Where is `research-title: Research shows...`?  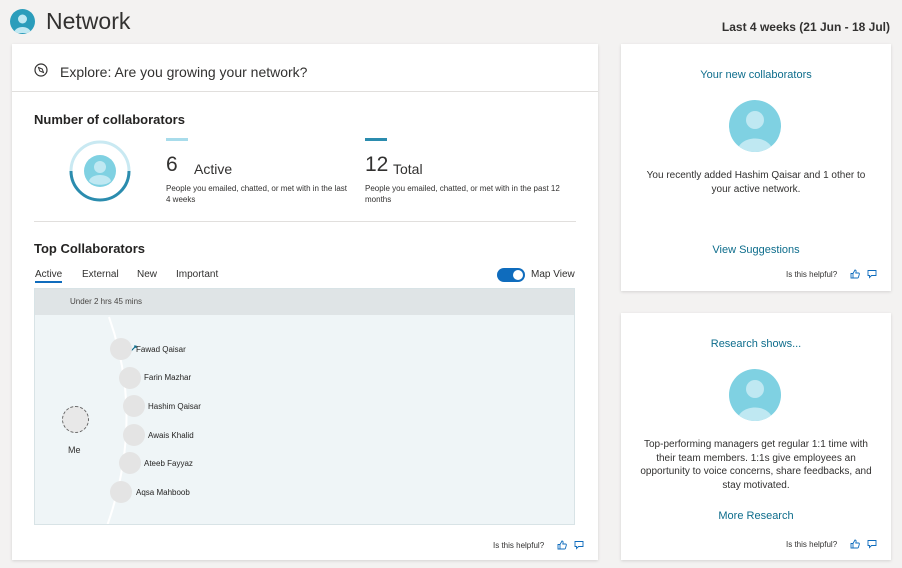 research-title: Research shows... is located at coordinates (756, 344).